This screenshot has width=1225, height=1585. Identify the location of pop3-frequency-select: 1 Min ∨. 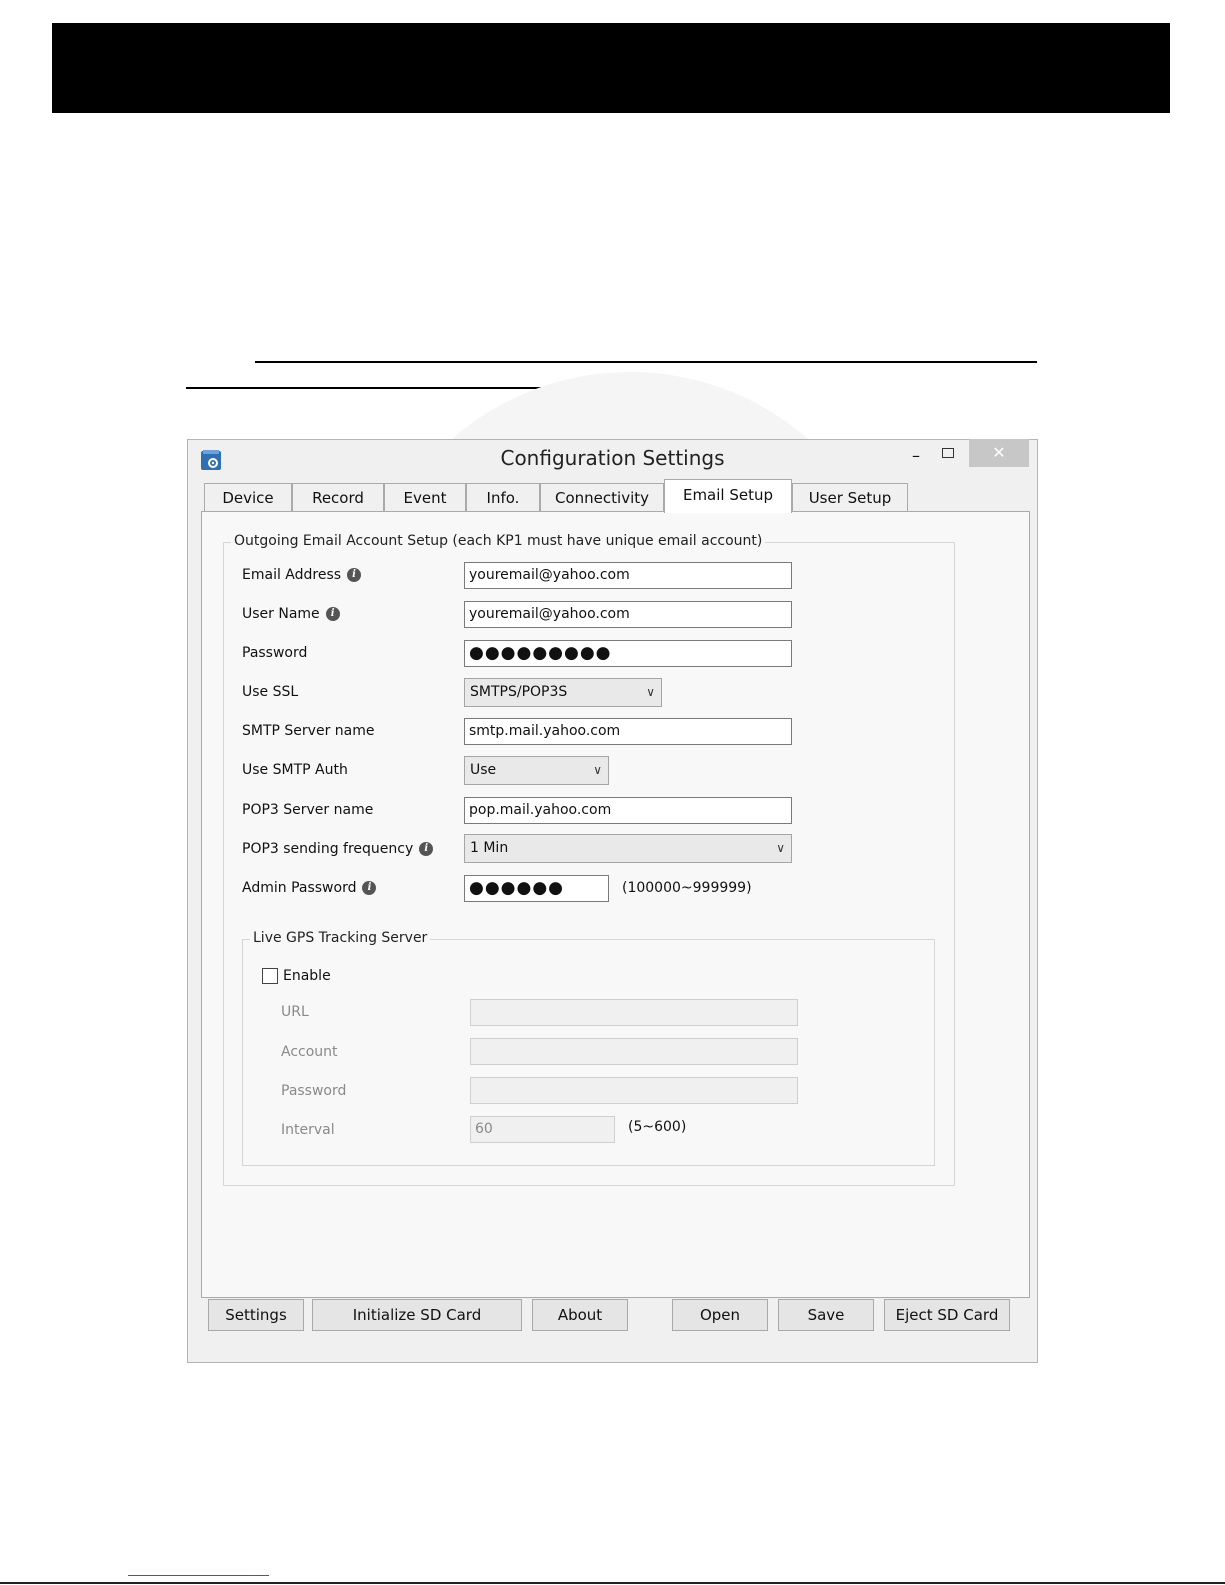
(628, 848).